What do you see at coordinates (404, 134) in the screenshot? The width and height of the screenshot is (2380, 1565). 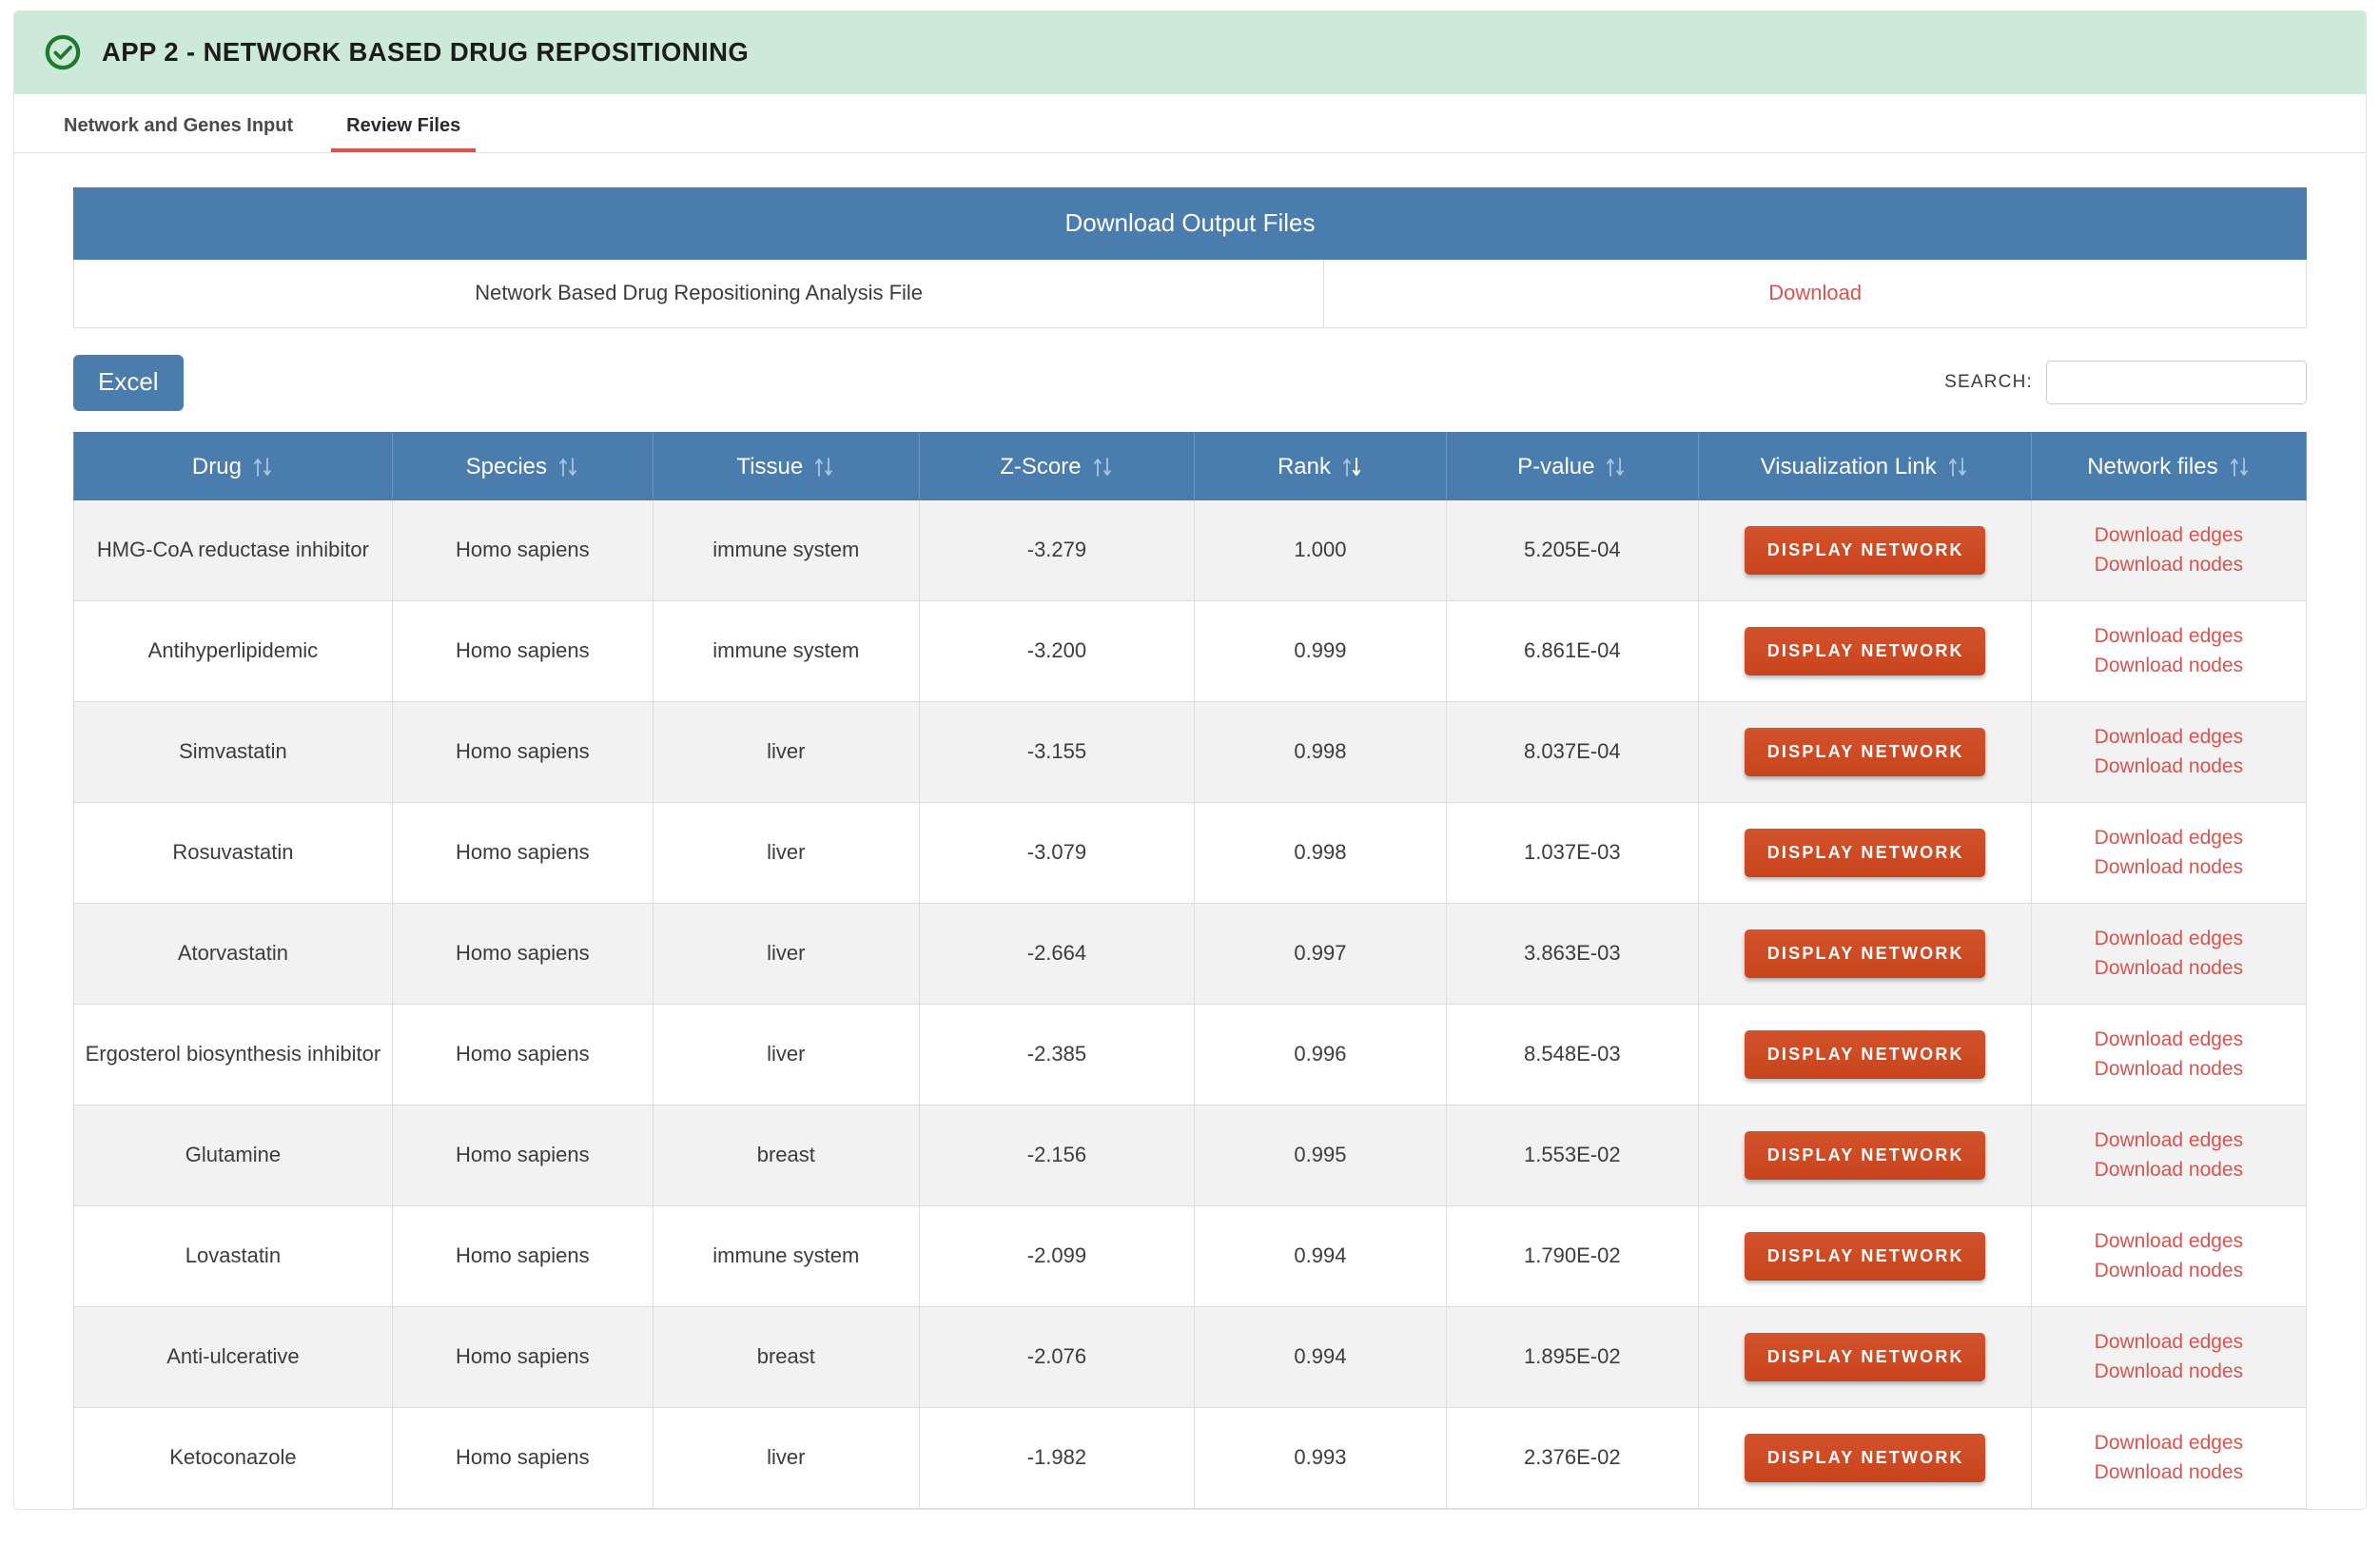 I see `tab-review-files: Review Files` at bounding box center [404, 134].